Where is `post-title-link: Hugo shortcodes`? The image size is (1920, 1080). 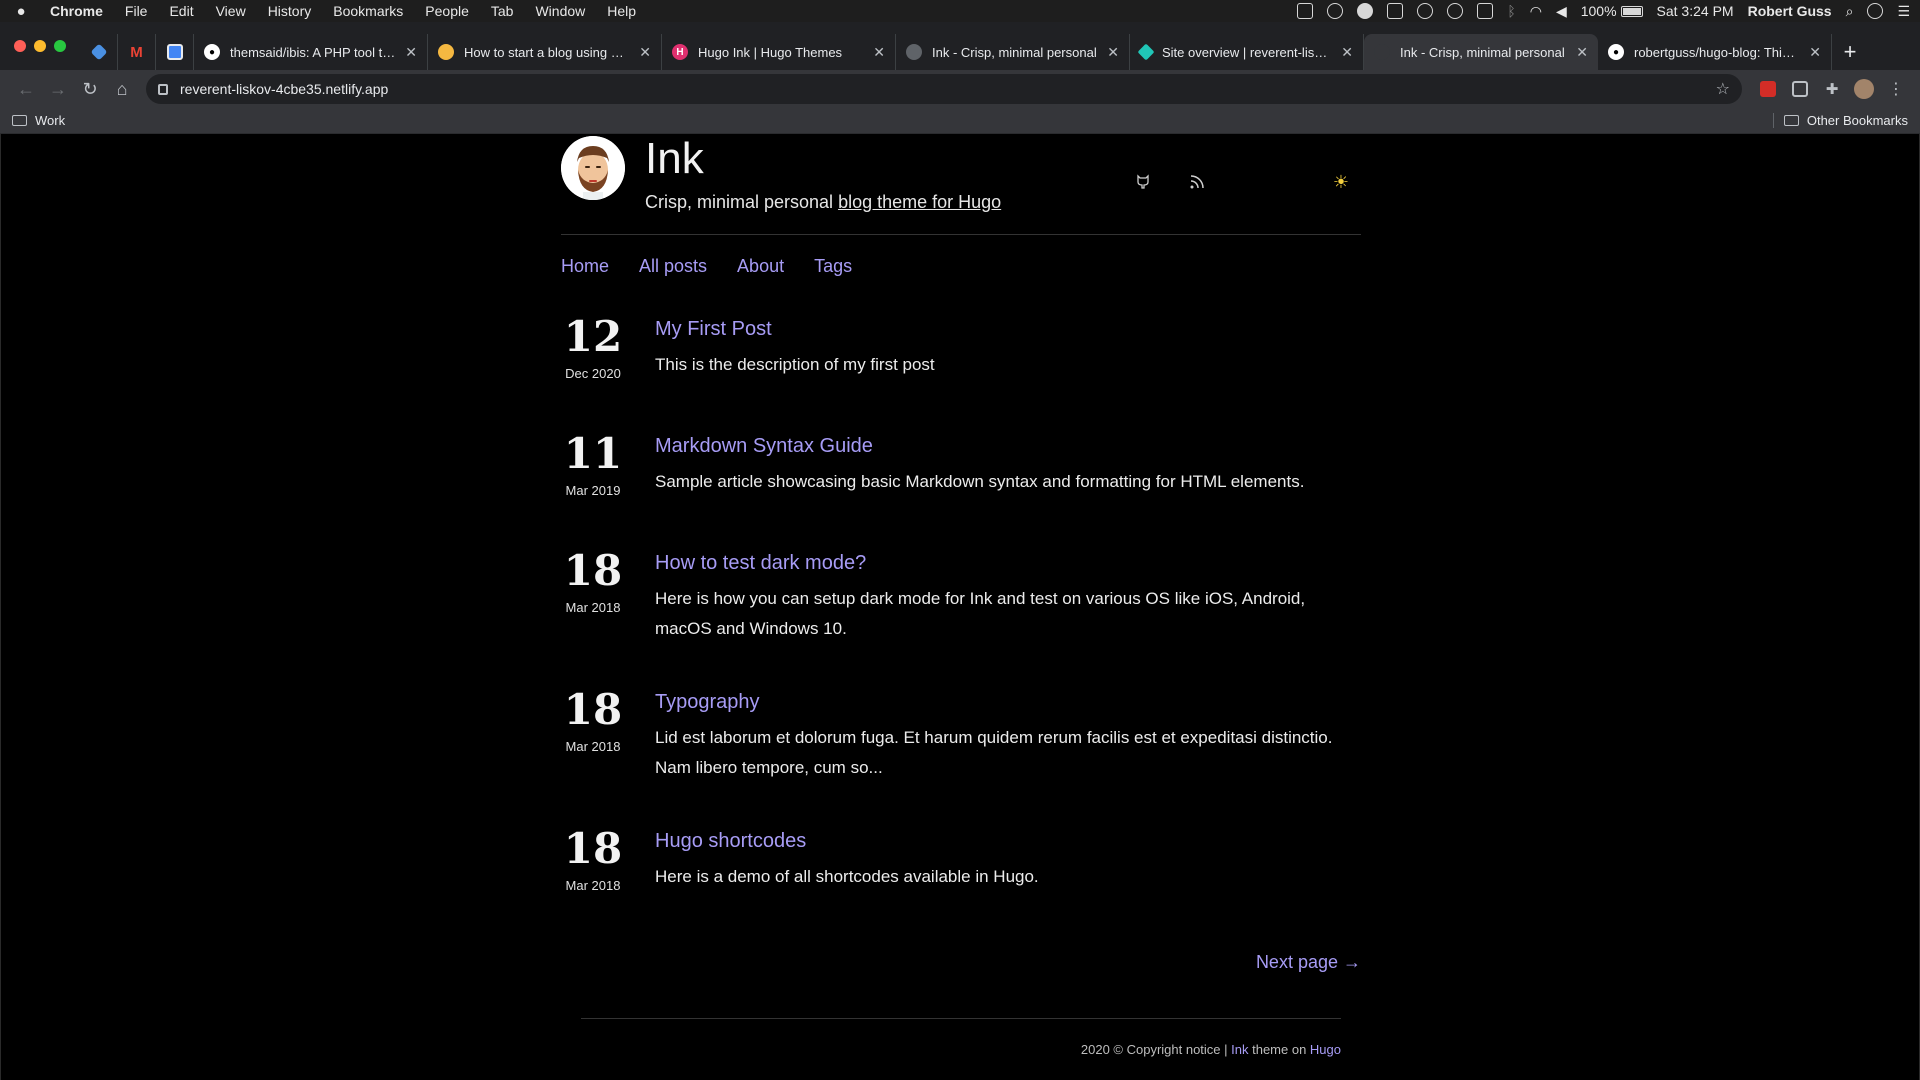 post-title-link: Hugo shortcodes is located at coordinates (1008, 841).